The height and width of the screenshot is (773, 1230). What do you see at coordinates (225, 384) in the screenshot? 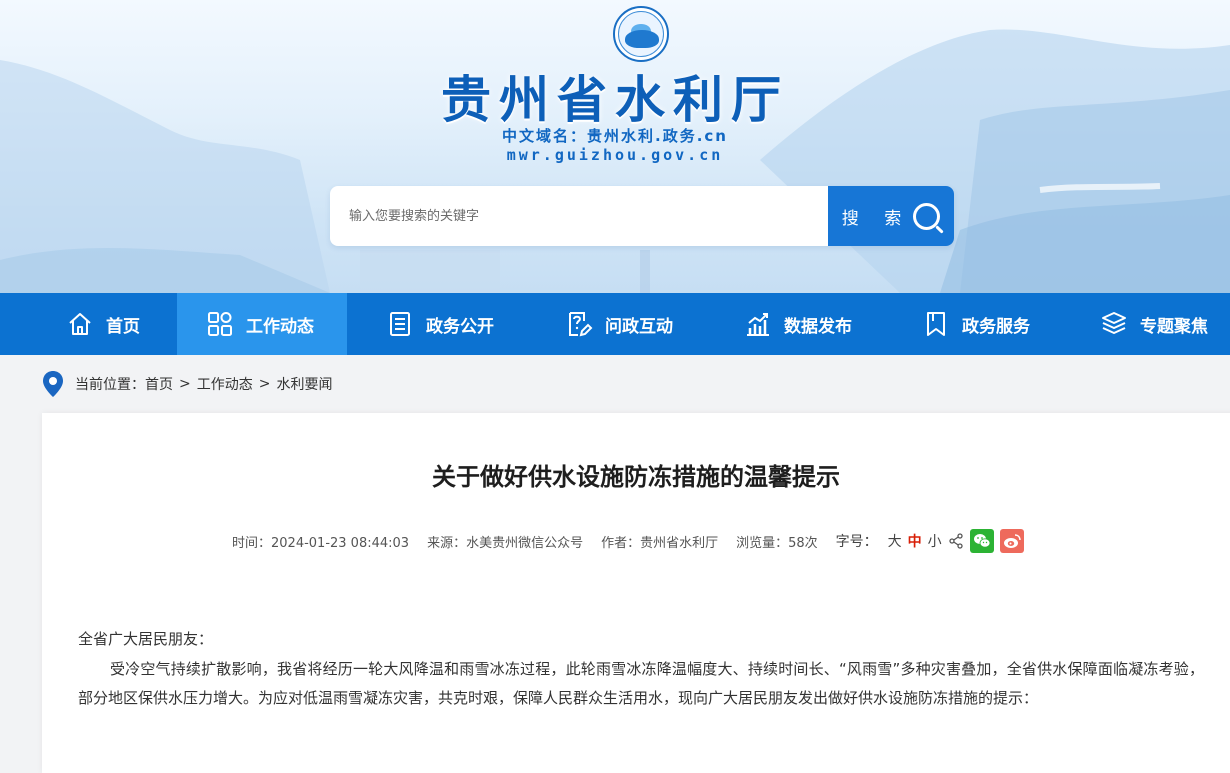
I see `breadcrumb-work-news: 工作动态` at bounding box center [225, 384].